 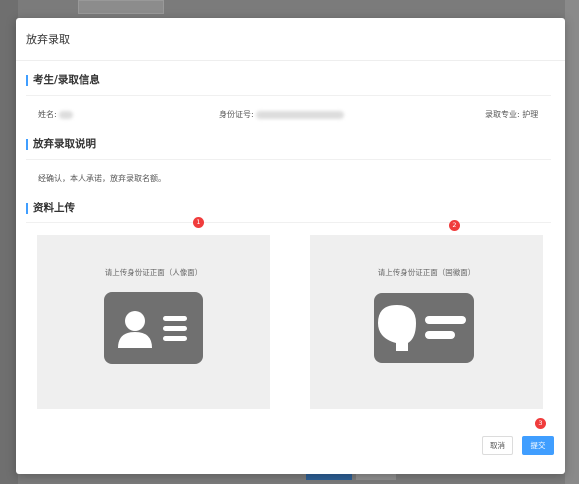 I want to click on upload-id-front-portrait: 请上传身份证正面（人像面）, so click(x=153, y=322).